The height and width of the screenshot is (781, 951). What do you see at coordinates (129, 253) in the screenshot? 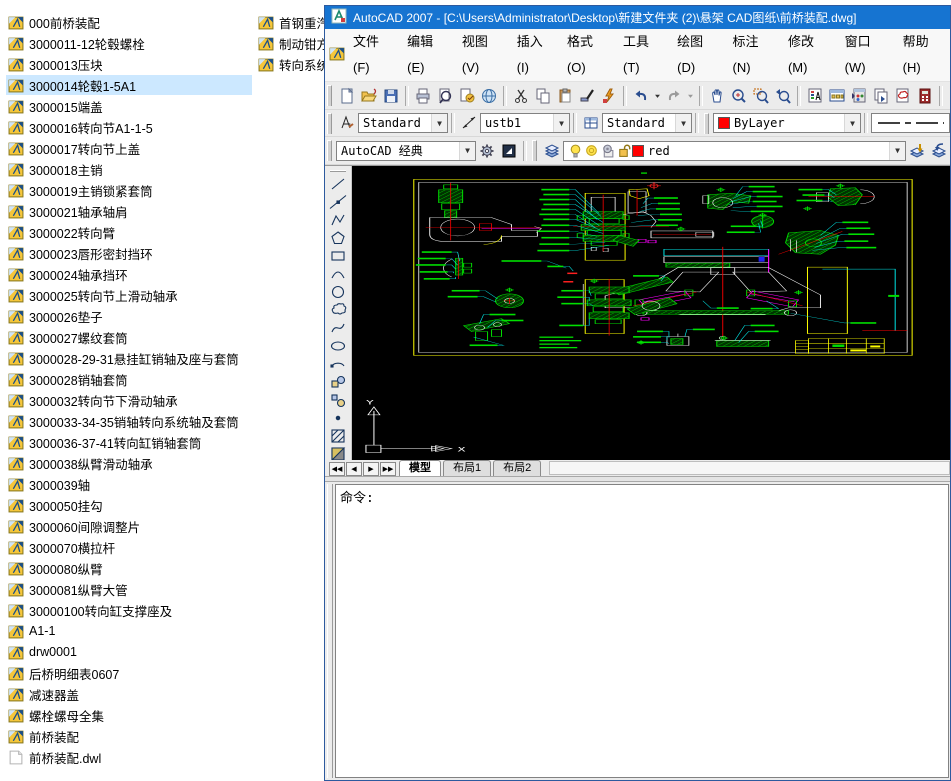
I see `file-item: 3000023唇形密封挡环` at bounding box center [129, 253].